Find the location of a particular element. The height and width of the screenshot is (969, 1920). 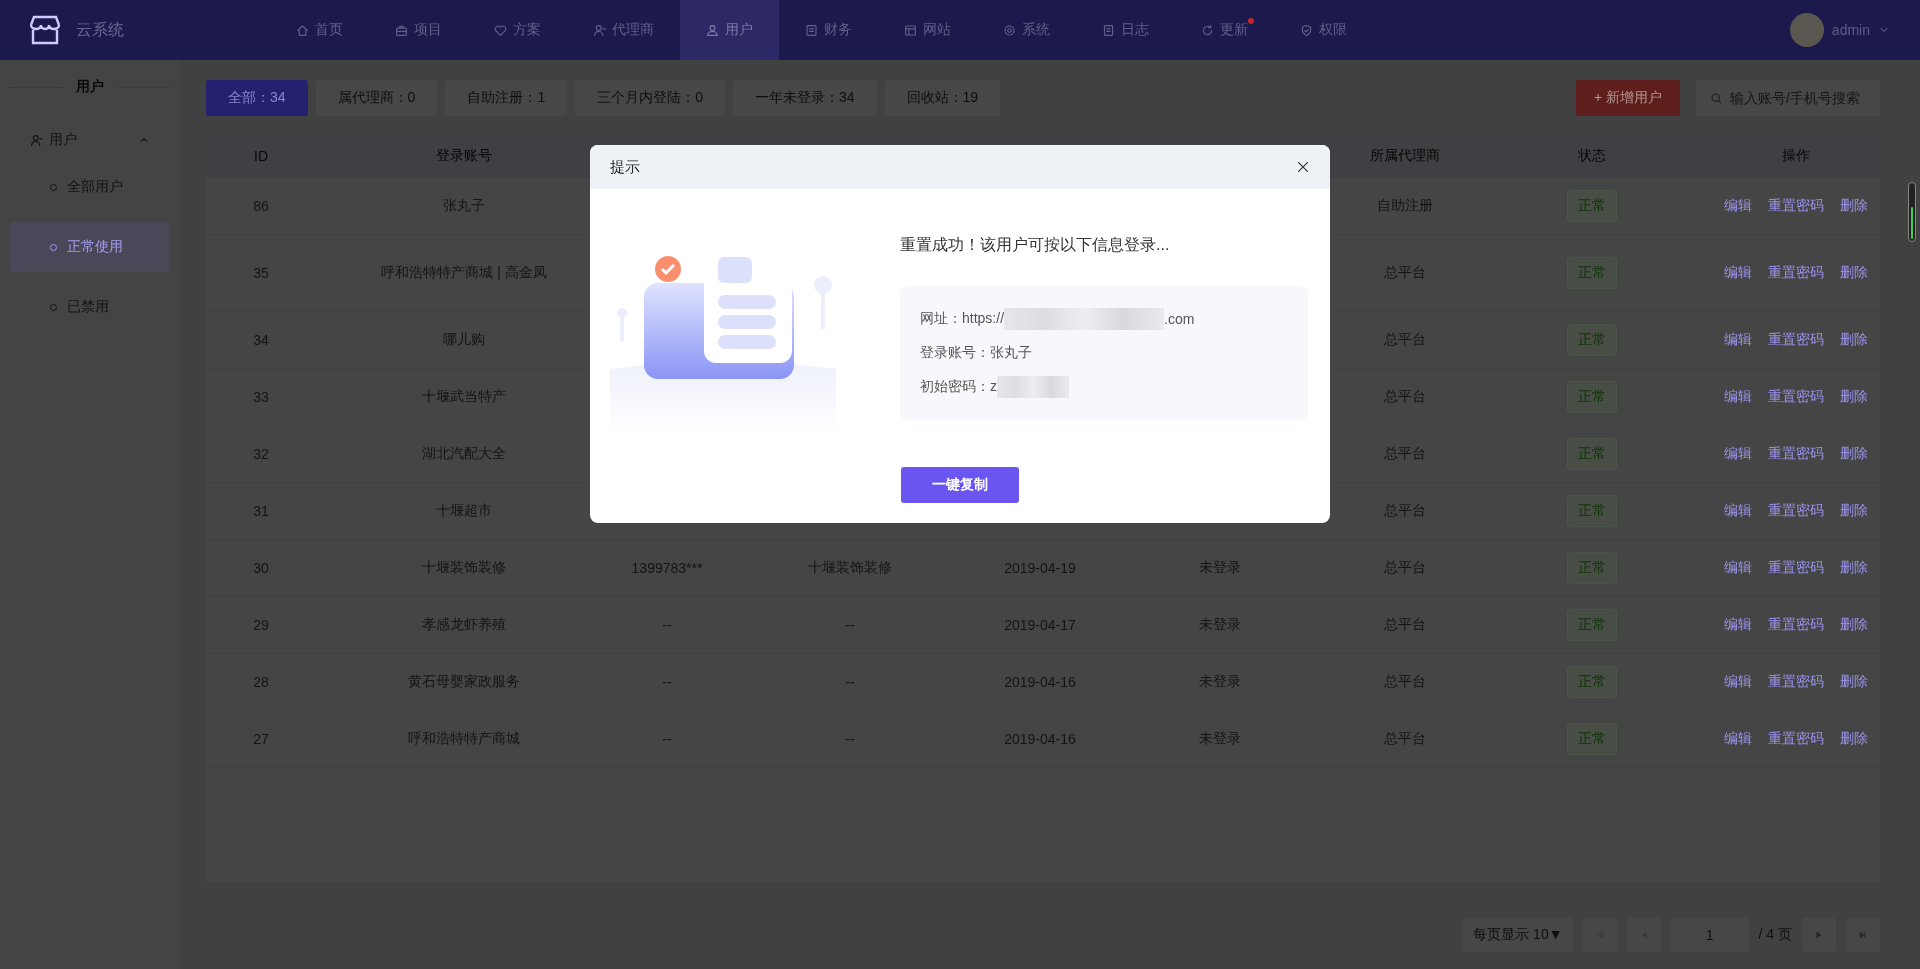

last-page-icon is located at coordinates (1863, 935).